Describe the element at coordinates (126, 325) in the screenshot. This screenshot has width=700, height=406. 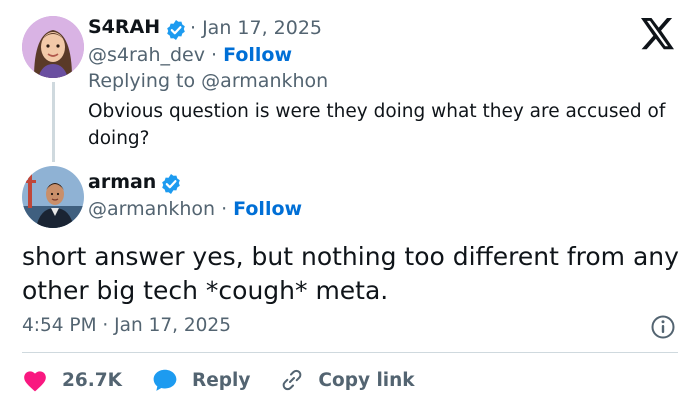
I see `tweet2-timestamp: 4:54 PM · Jan 17, 2025` at that location.